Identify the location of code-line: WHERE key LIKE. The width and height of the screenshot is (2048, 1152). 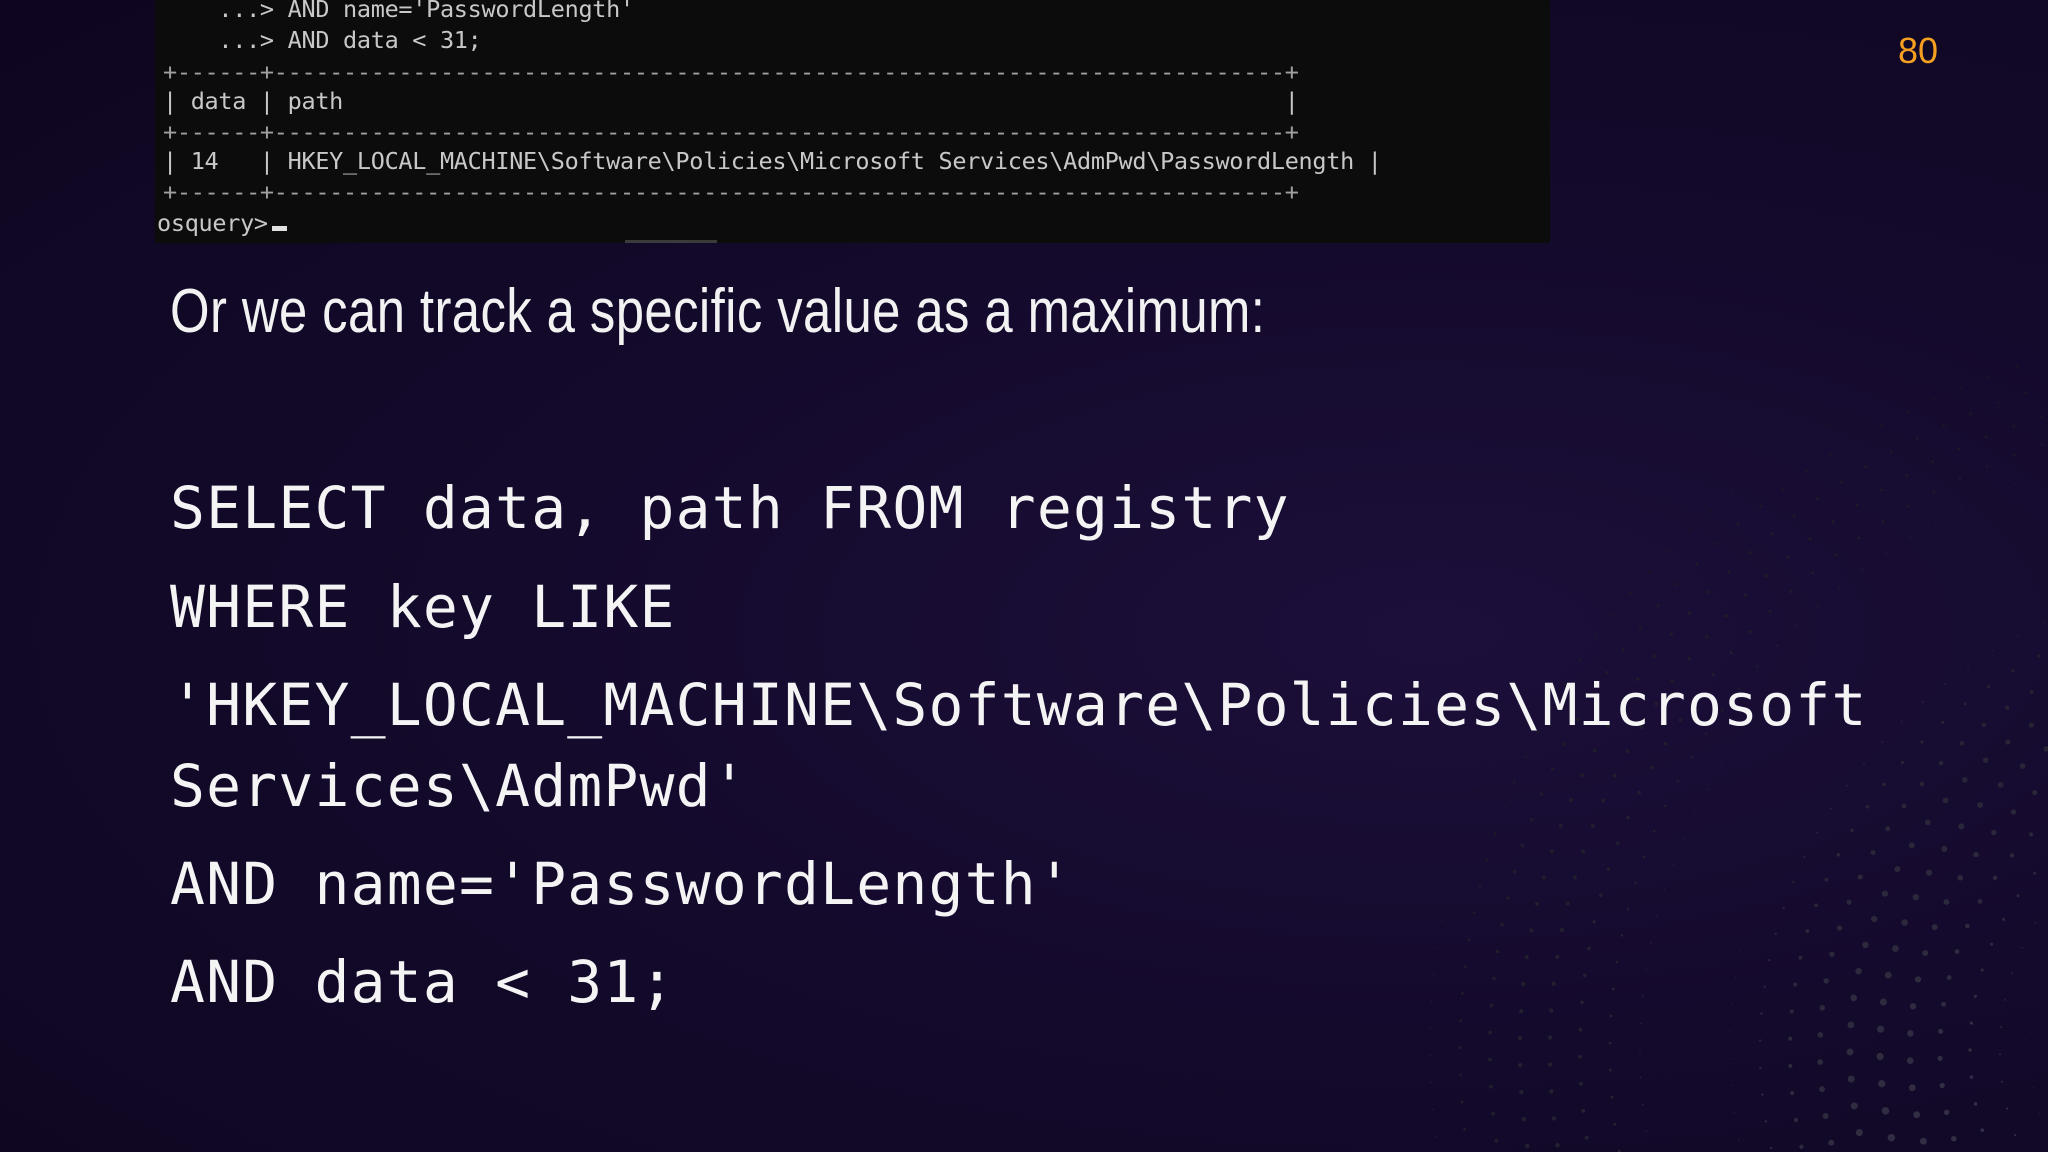
(423, 607).